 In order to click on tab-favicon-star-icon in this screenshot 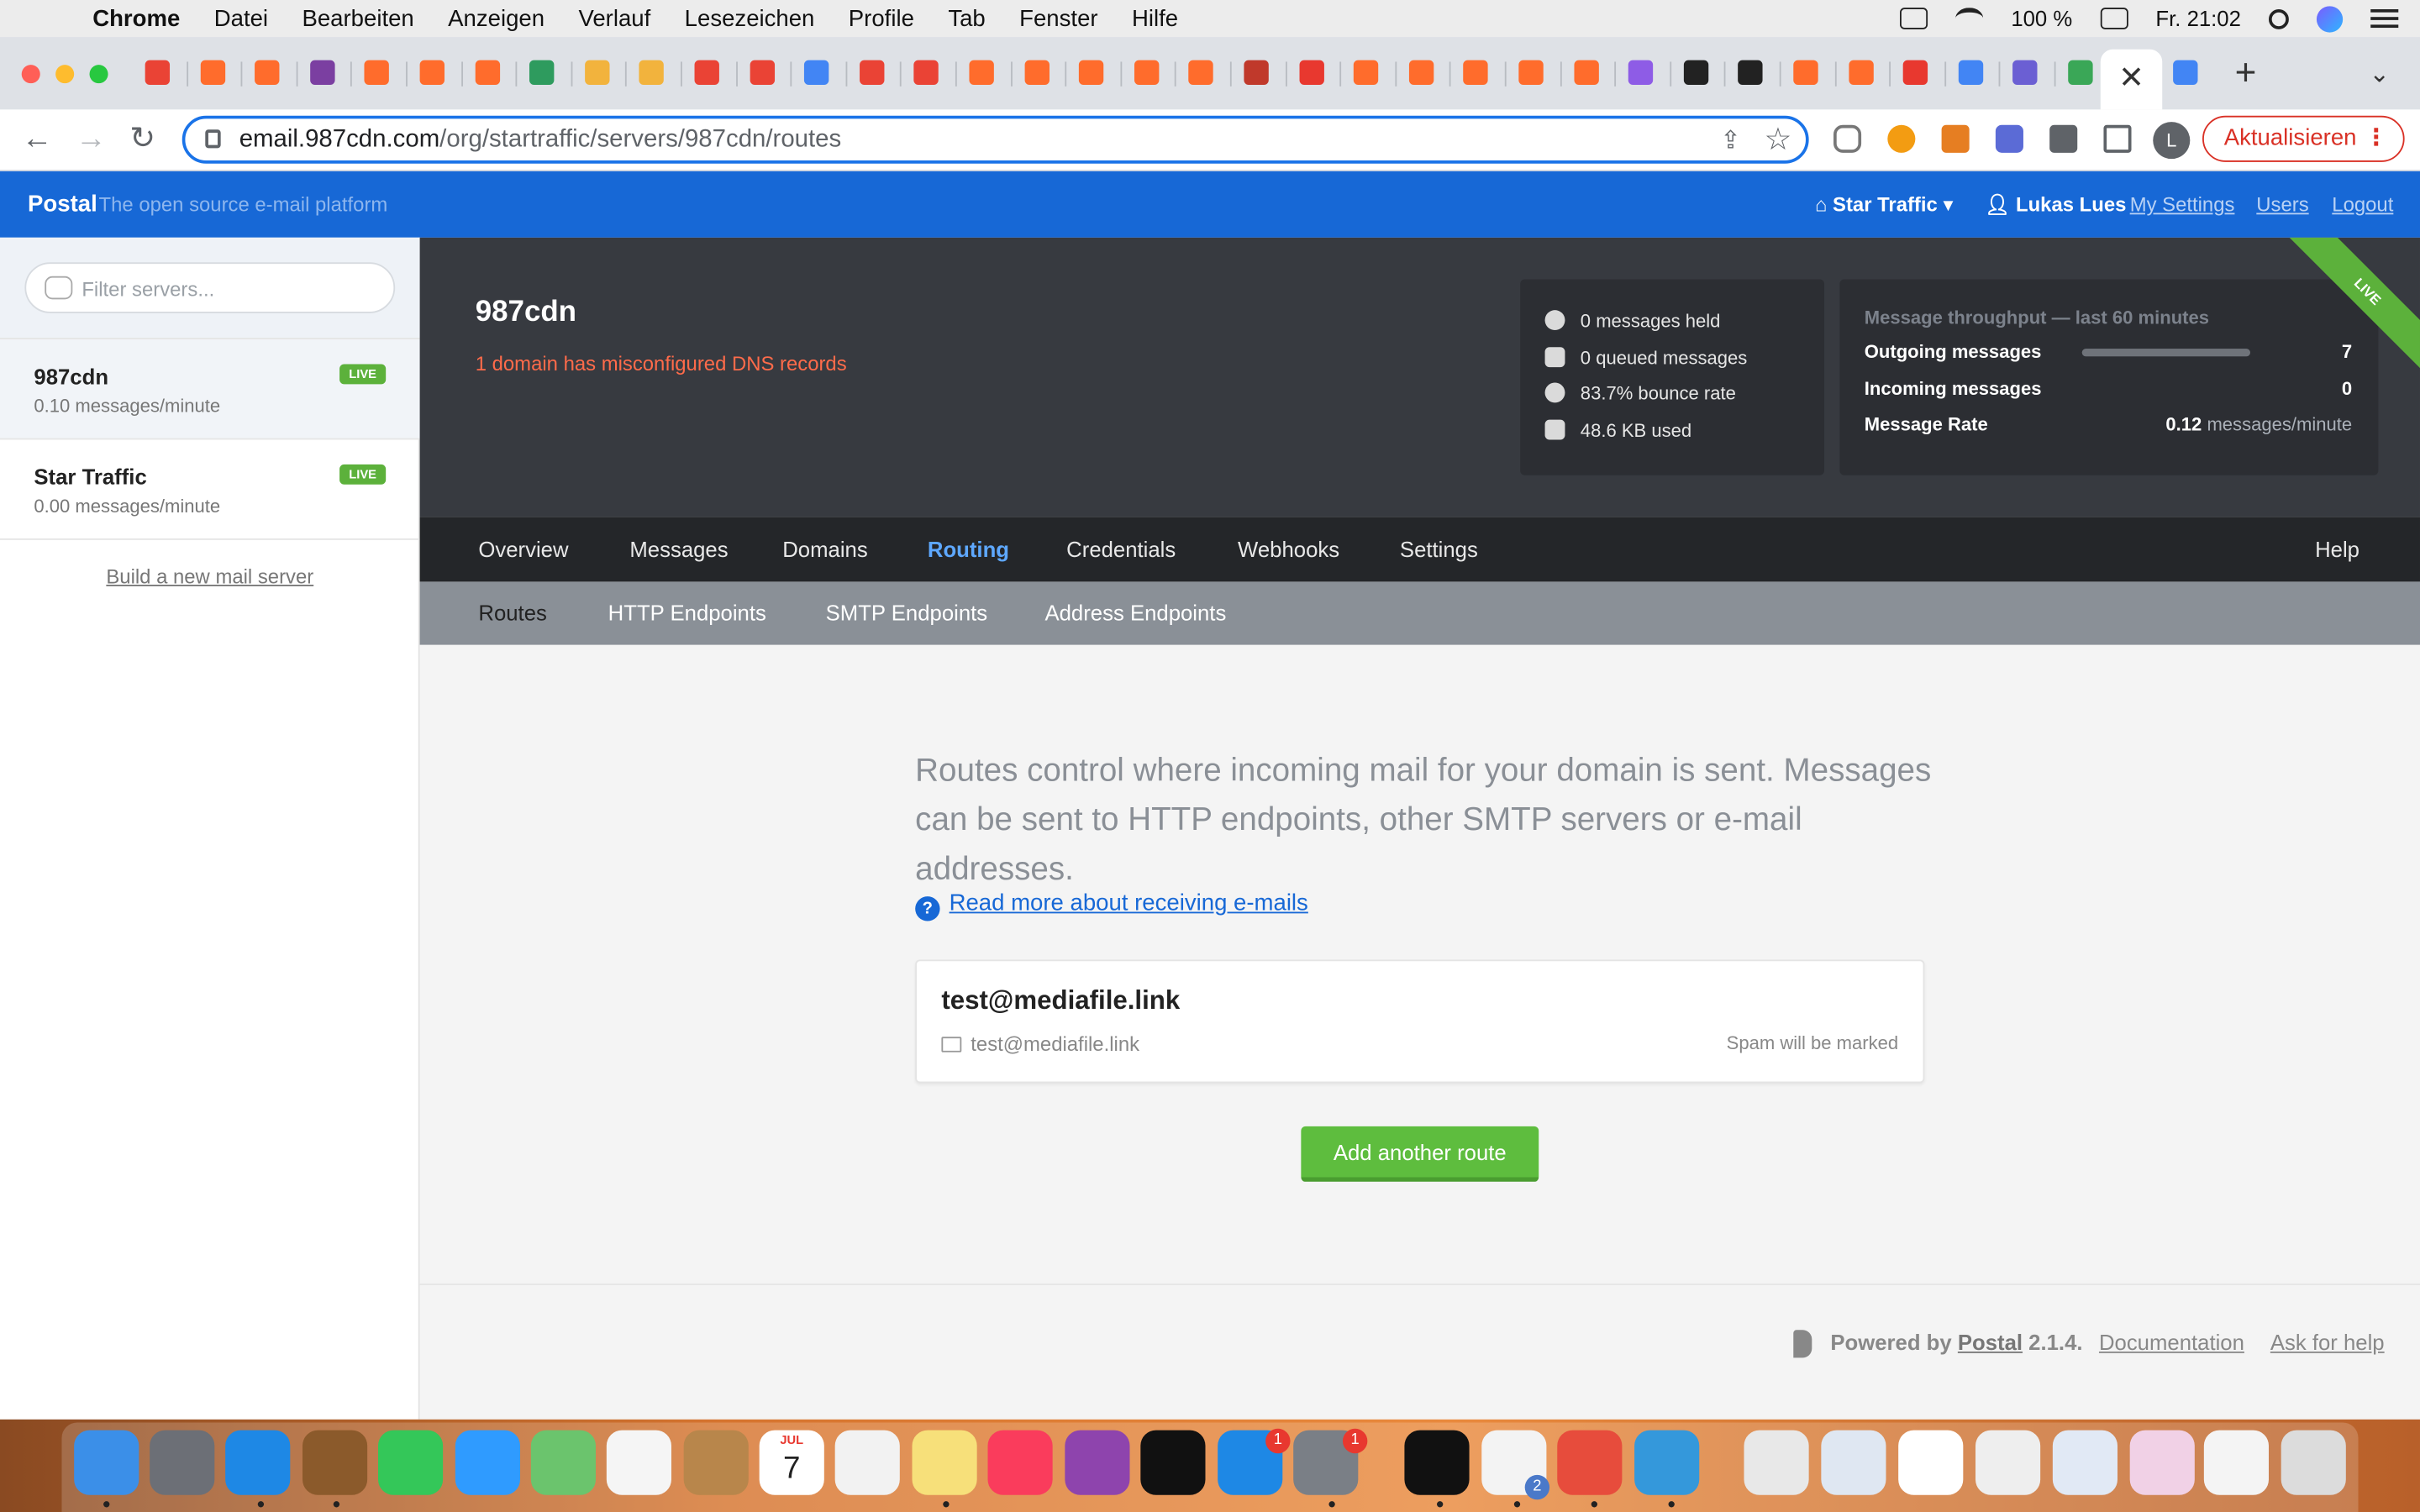, I will do `click(1916, 73)`.